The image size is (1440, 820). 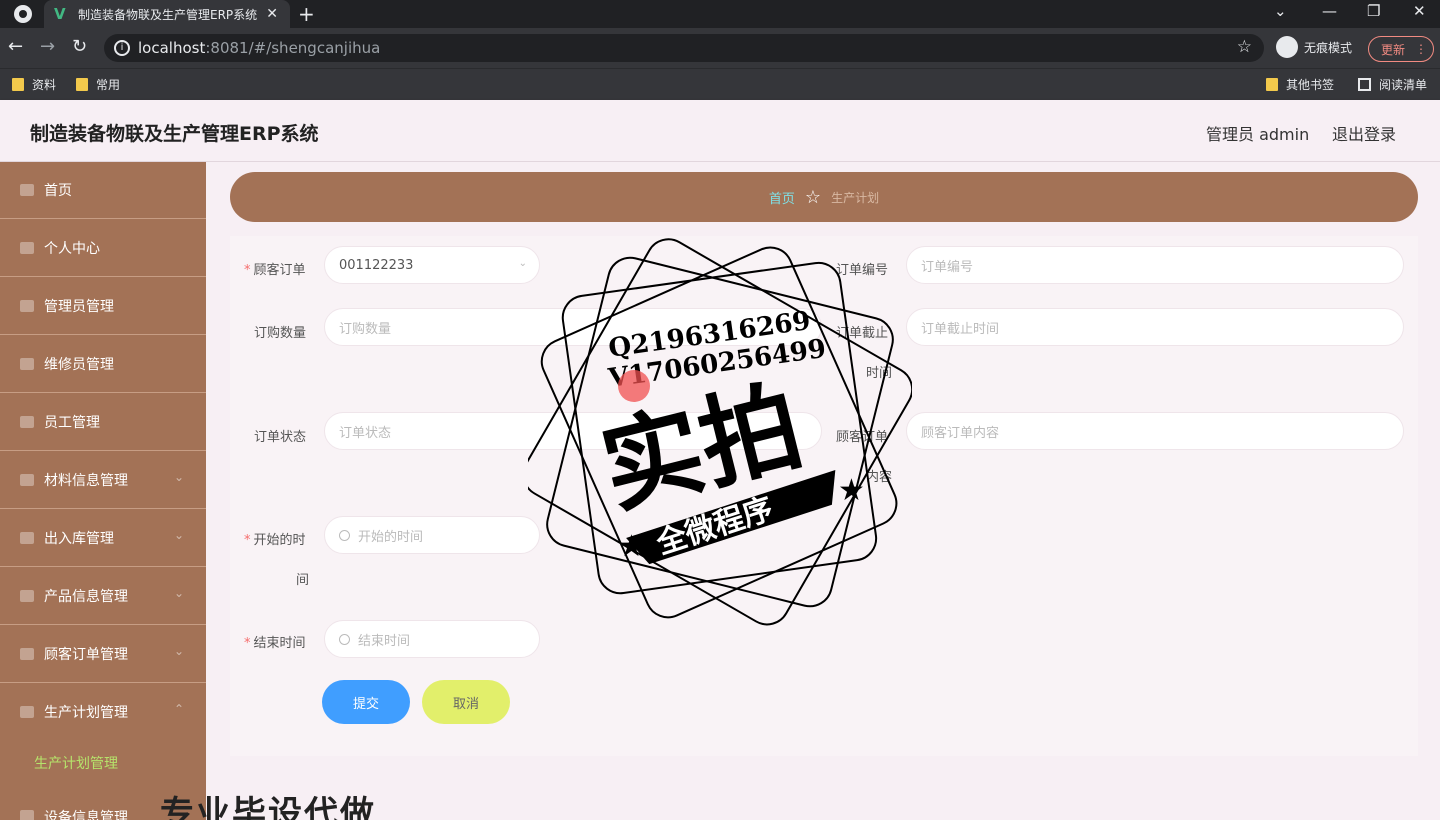 I want to click on sidebar-subitem-production-plans: 生产计划管理, so click(x=103, y=763).